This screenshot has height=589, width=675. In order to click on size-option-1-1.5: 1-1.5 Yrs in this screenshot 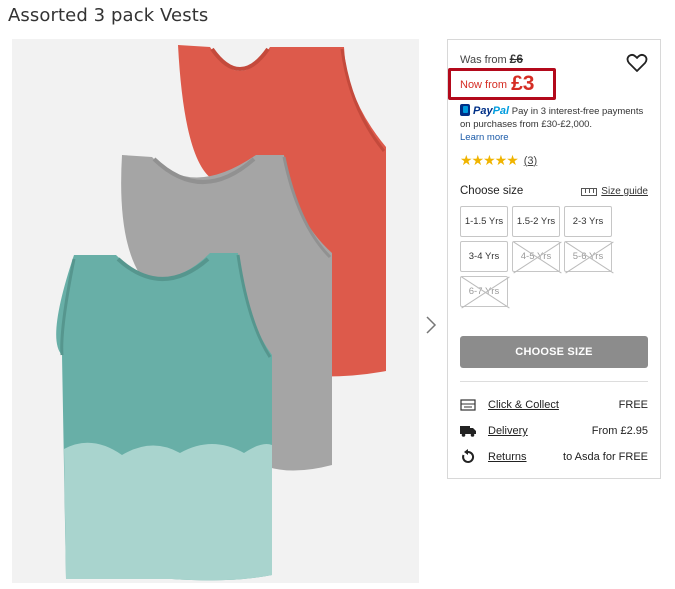, I will do `click(484, 221)`.